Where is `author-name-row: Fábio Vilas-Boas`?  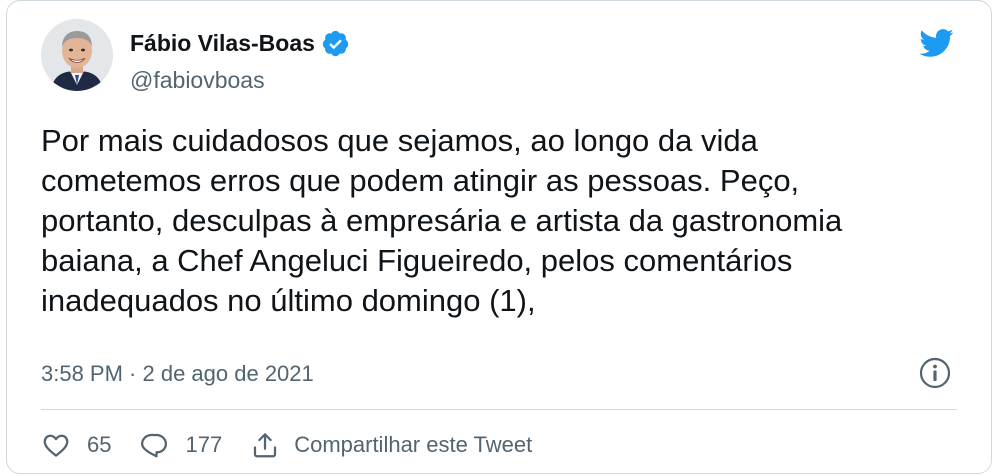
author-name-row: Fábio Vilas-Boas is located at coordinates (240, 43).